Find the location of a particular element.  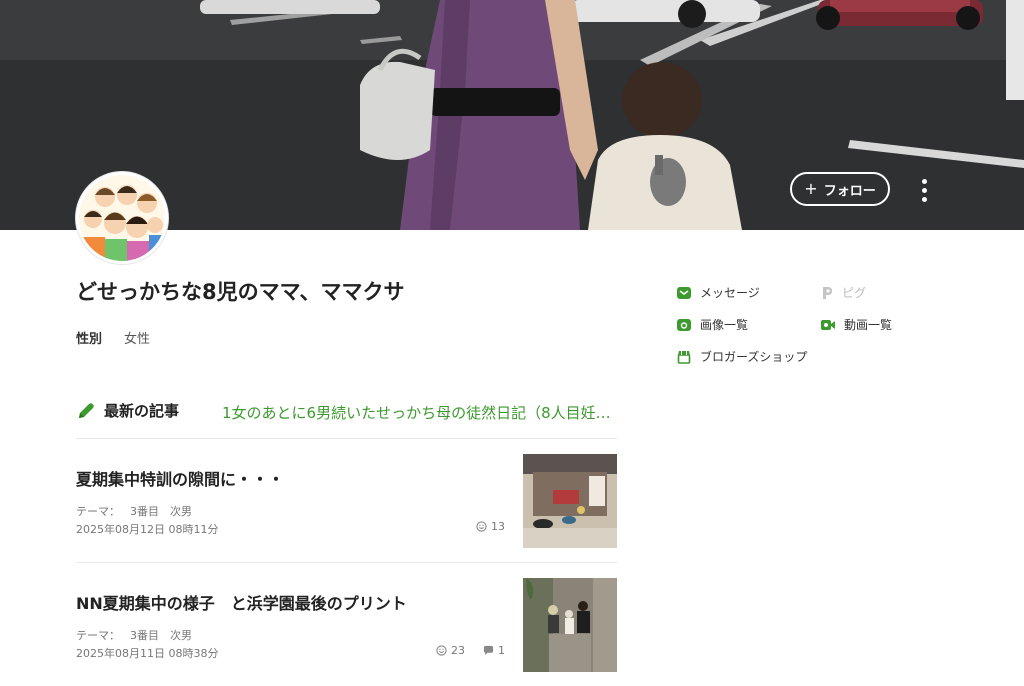

comment-icon is located at coordinates (488, 650).